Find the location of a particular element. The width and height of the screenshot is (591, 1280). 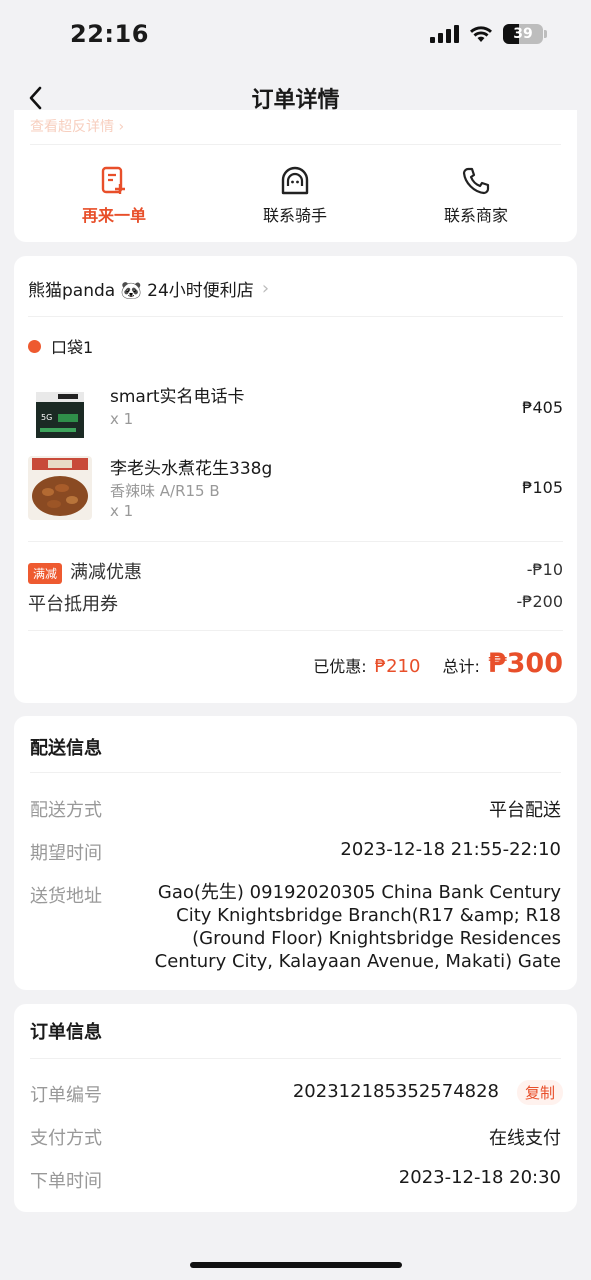

contact-rider-label: 联系骑手 is located at coordinates (294, 215).